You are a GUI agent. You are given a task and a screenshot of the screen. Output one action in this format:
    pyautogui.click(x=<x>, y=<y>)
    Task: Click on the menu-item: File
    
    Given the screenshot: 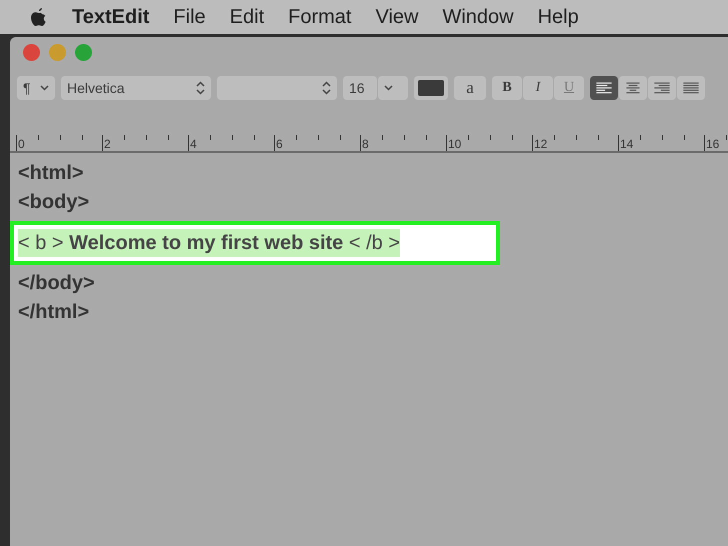 What is the action you would take?
    pyautogui.click(x=189, y=17)
    